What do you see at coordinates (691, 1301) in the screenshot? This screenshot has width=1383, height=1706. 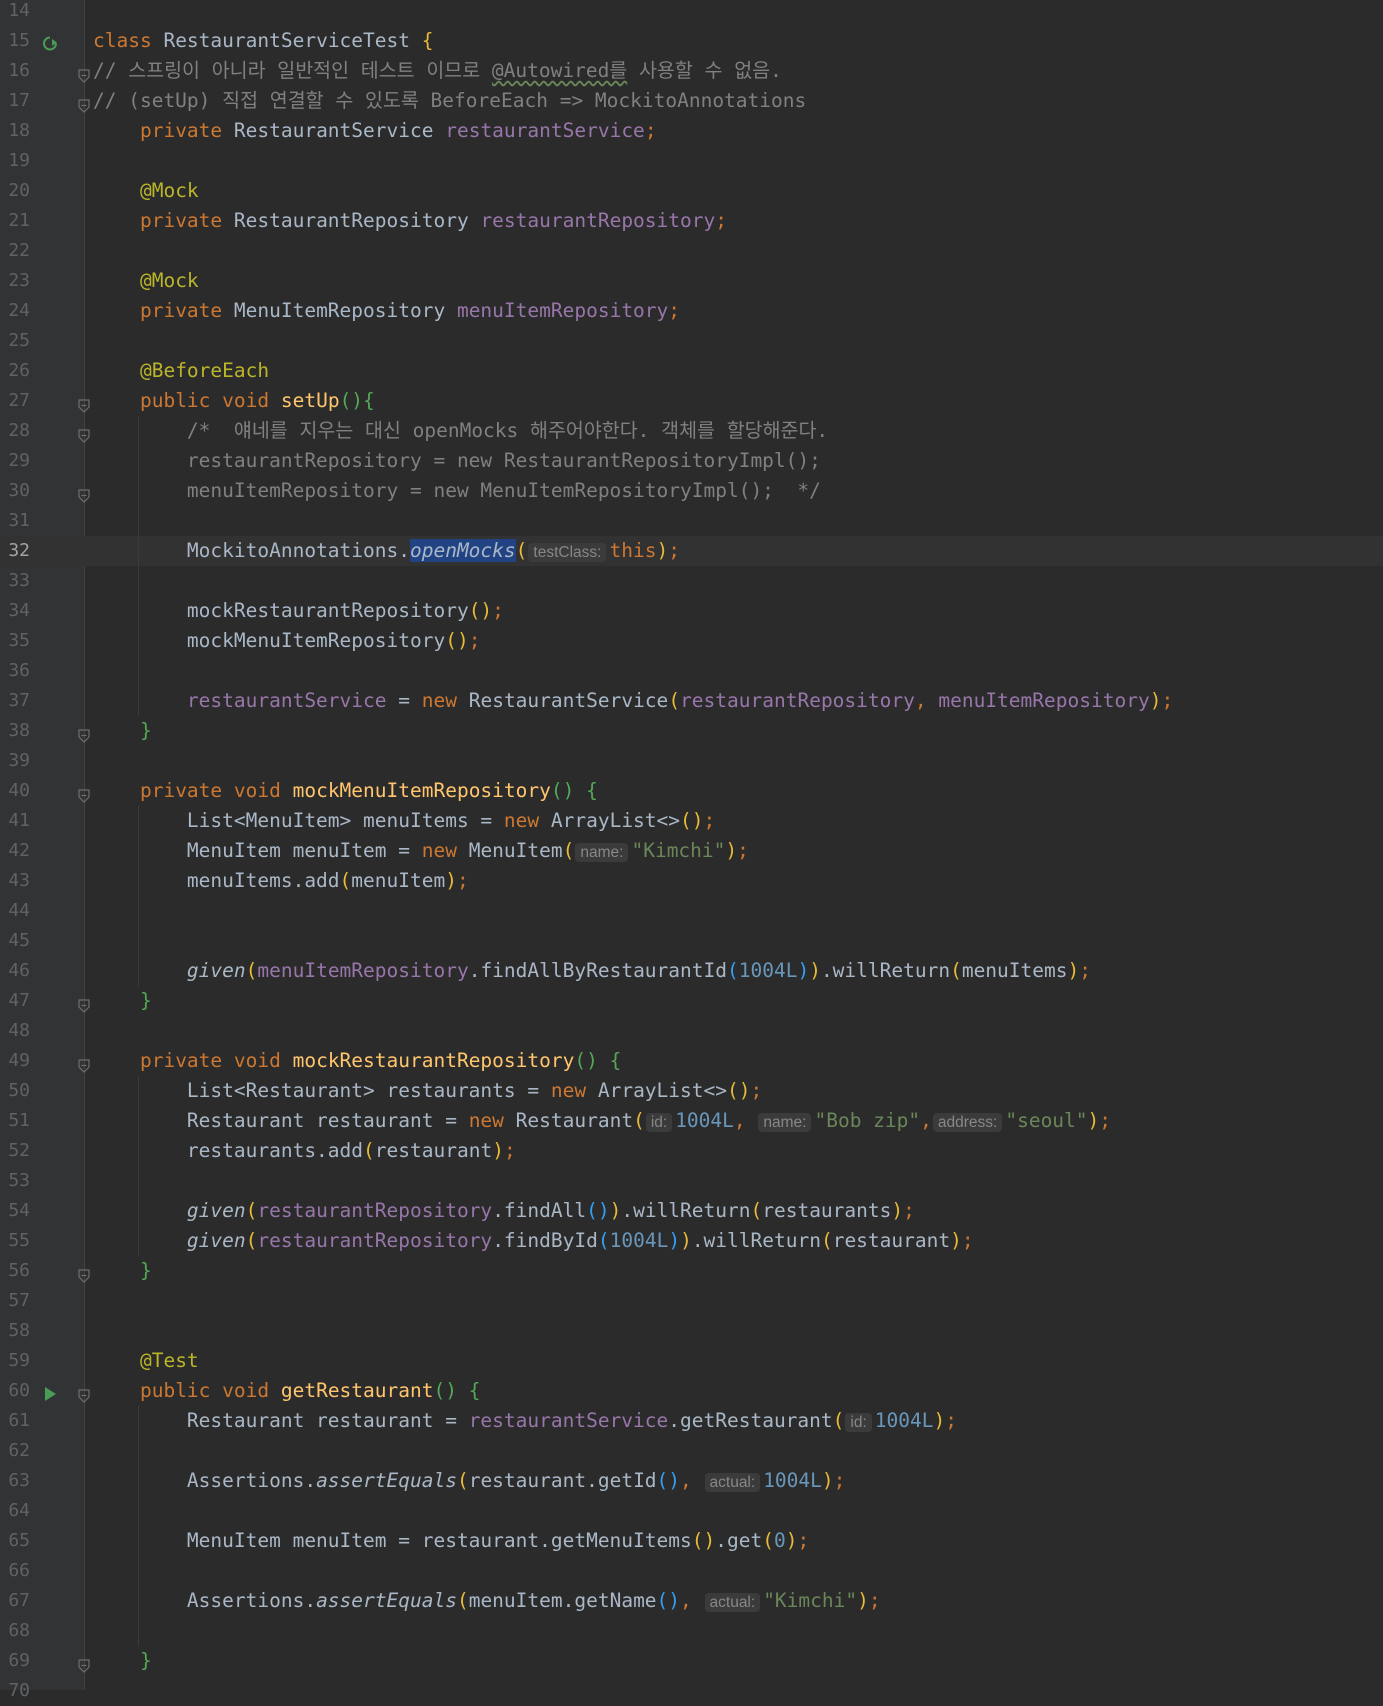 I see `code-line: 57` at bounding box center [691, 1301].